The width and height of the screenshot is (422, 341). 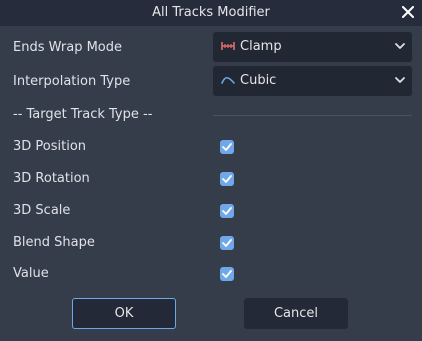 What do you see at coordinates (312, 47) in the screenshot?
I see `ends-wrap-mode-select: Clamp` at bounding box center [312, 47].